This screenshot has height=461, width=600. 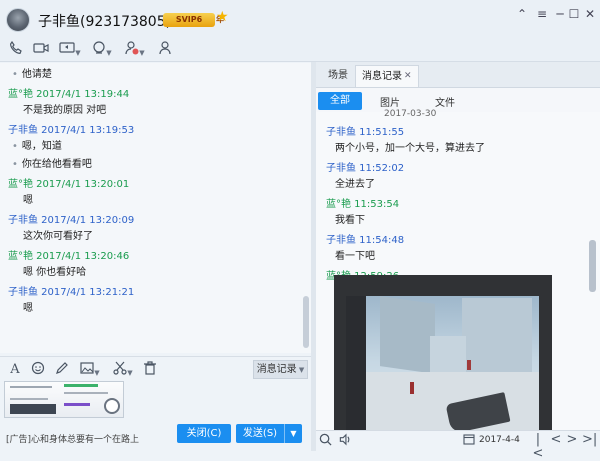 I want to click on message-text: 不是我的原因 对吧, so click(x=65, y=110).